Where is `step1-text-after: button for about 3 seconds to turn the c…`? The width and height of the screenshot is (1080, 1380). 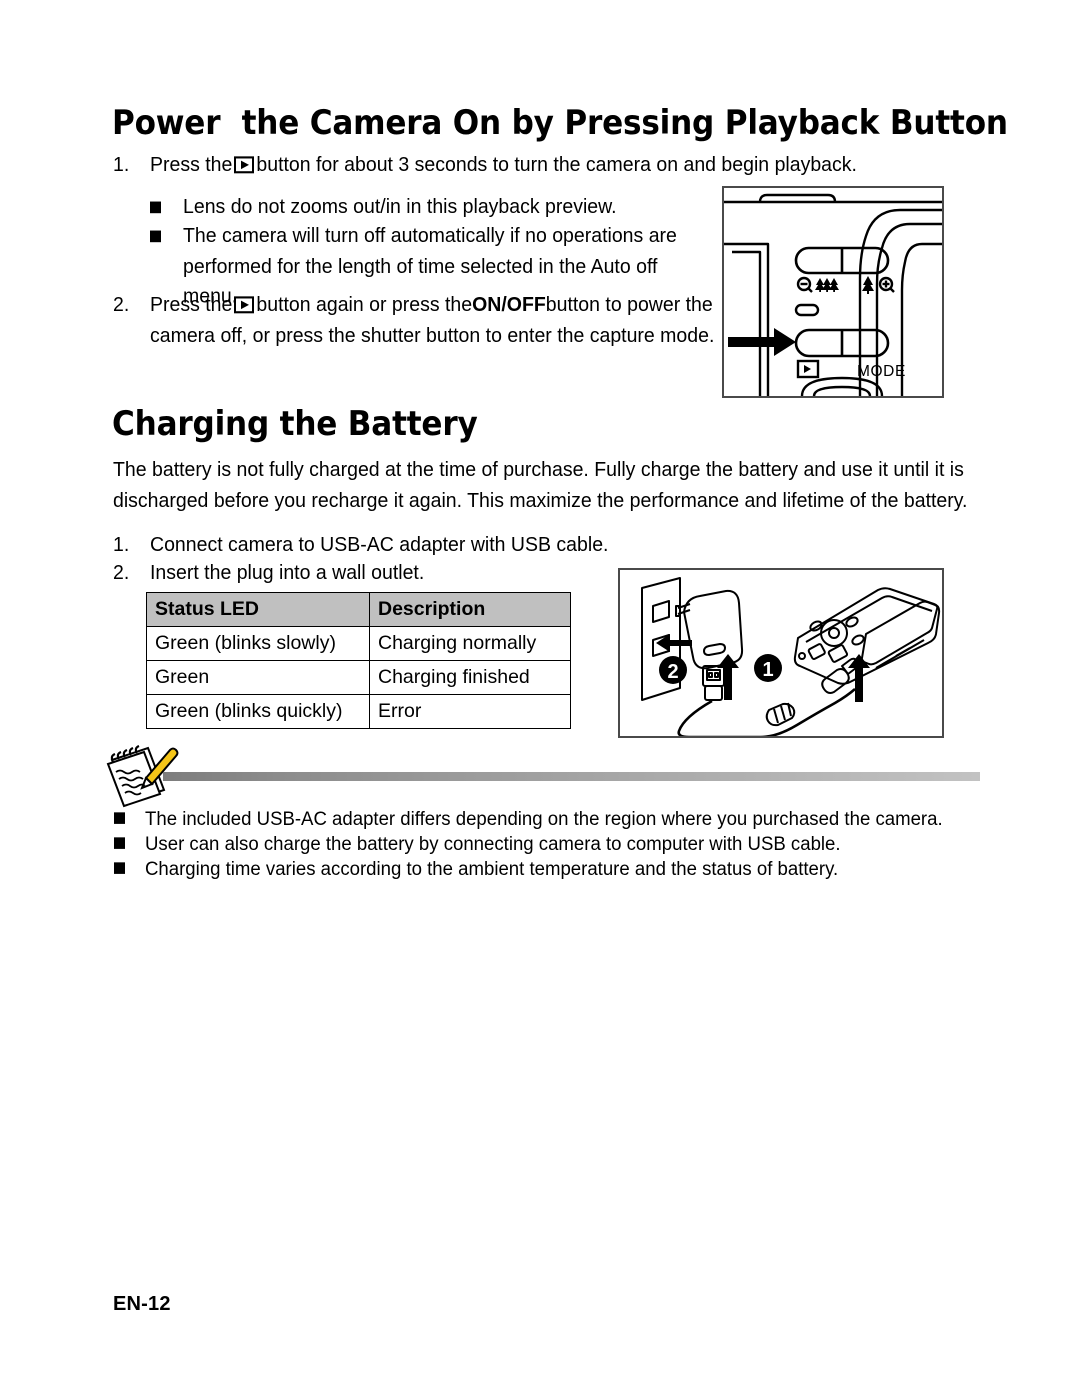
step1-text-after: button for about 3 seconds to turn the c… is located at coordinates (556, 165).